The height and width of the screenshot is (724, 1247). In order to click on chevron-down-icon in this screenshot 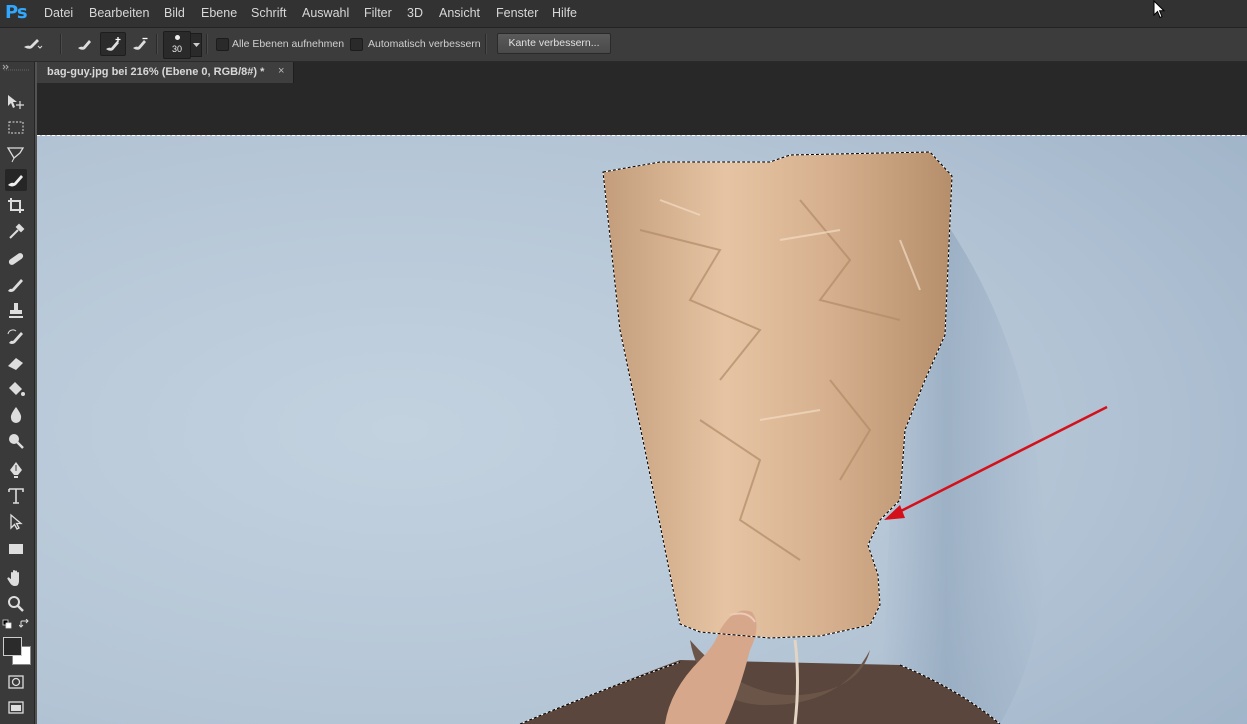, I will do `click(196, 44)`.